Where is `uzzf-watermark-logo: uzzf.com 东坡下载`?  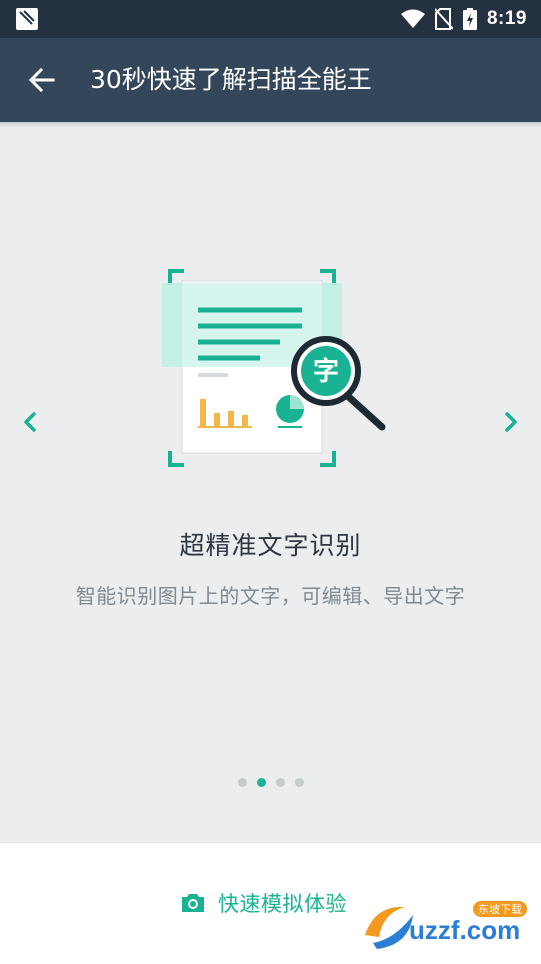 uzzf-watermark-logo: uzzf.com 东坡下载 is located at coordinates (445, 925).